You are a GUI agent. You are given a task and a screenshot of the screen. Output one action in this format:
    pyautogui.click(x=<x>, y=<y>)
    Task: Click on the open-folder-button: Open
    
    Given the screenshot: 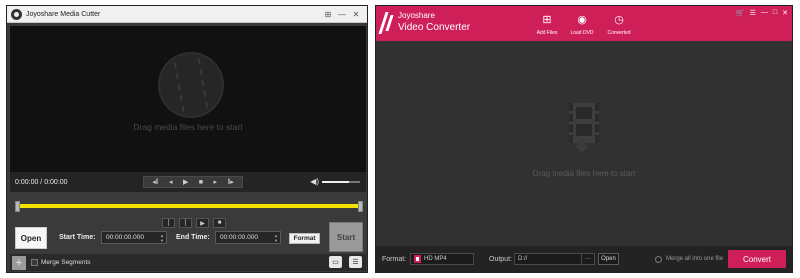 What is the action you would take?
    pyautogui.click(x=608, y=259)
    